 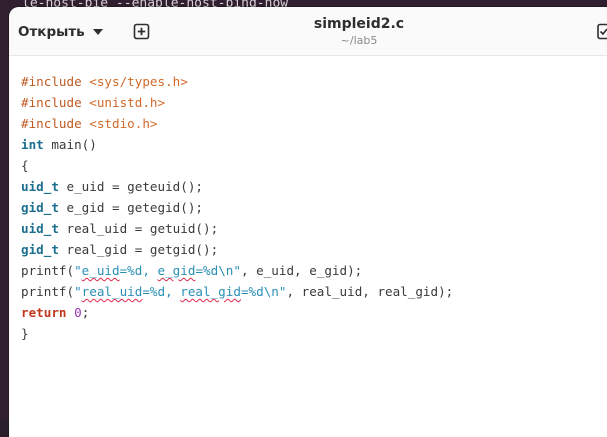 I want to click on open-button: Открыть, so click(x=60, y=32).